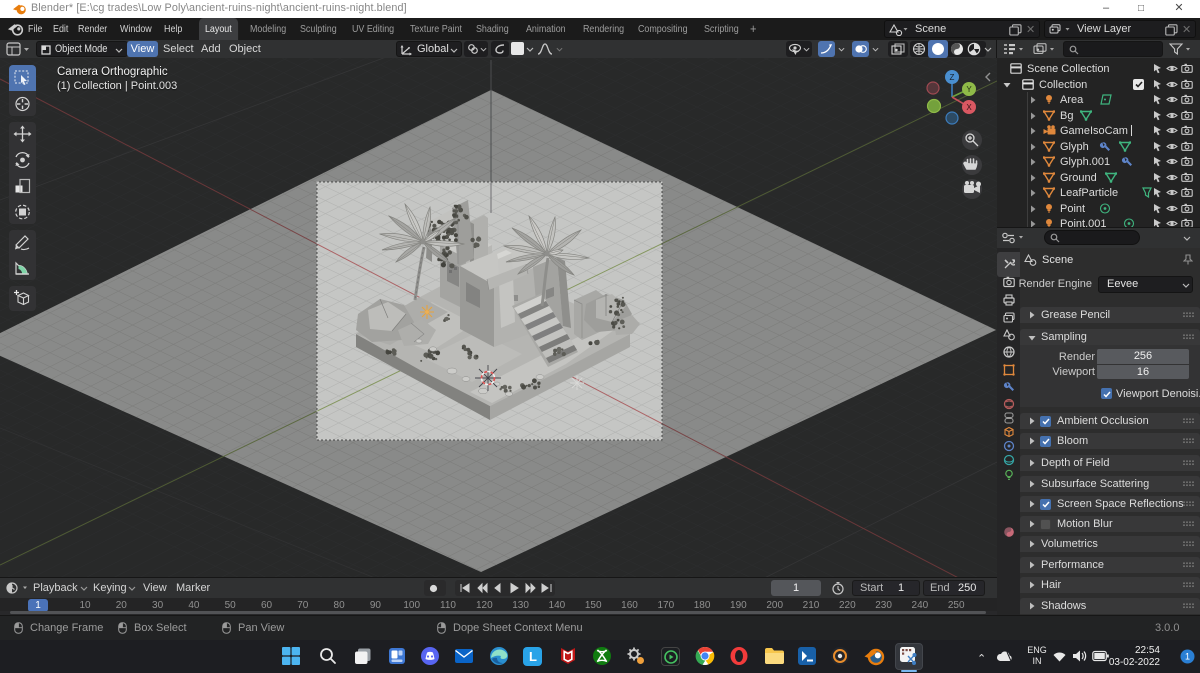 The image size is (1200, 673). What do you see at coordinates (969, 107) in the screenshot?
I see `svg-text: X` at bounding box center [969, 107].